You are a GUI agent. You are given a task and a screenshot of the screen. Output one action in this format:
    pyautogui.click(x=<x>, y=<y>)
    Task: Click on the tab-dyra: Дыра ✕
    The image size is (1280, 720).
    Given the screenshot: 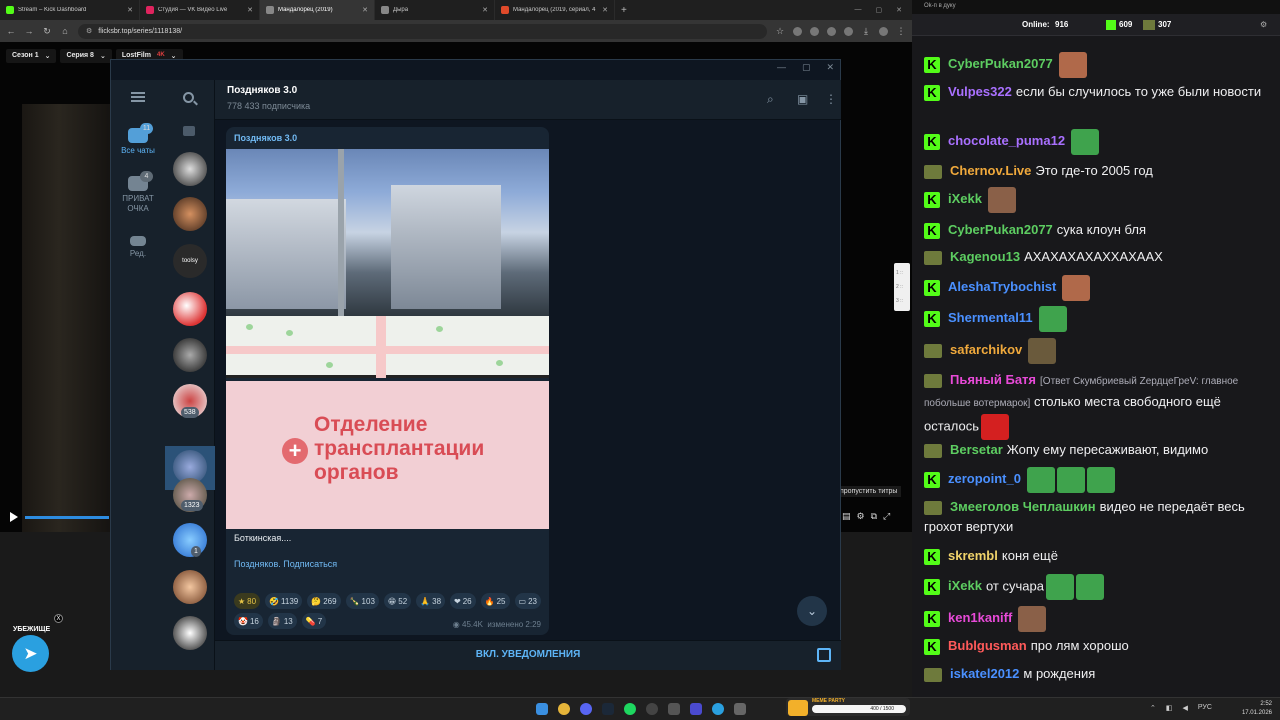 What is the action you would take?
    pyautogui.click(x=435, y=10)
    